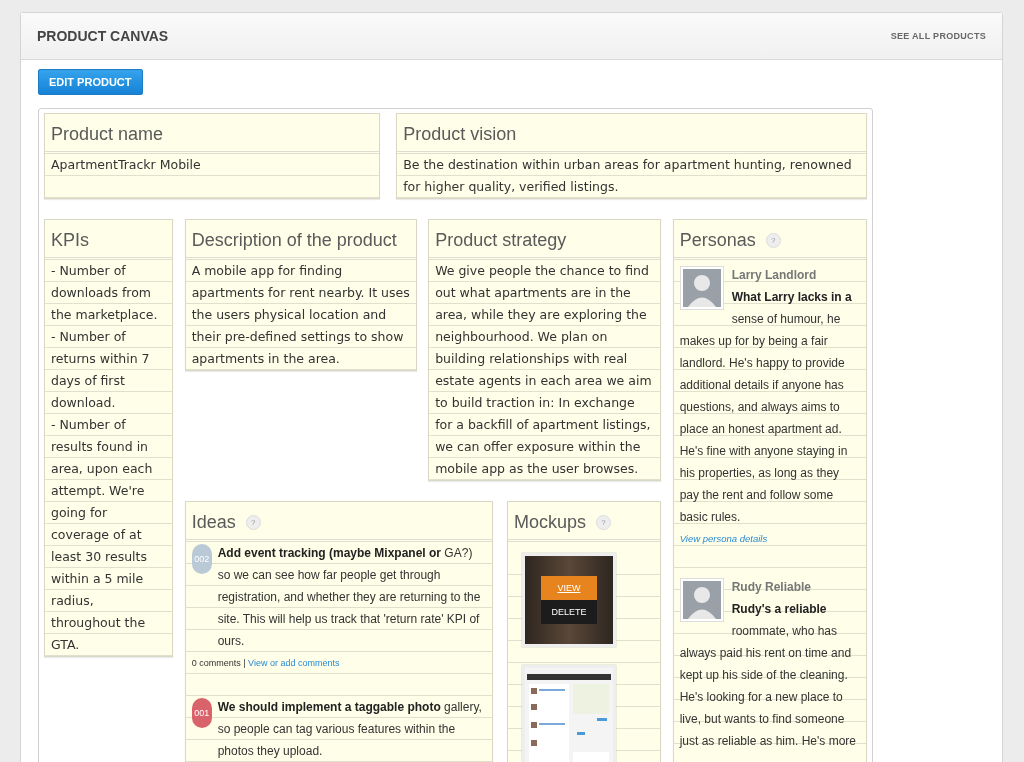 This screenshot has width=1024, height=762. I want to click on mockup-thumbnail: VIEW DELETE, so click(568, 600).